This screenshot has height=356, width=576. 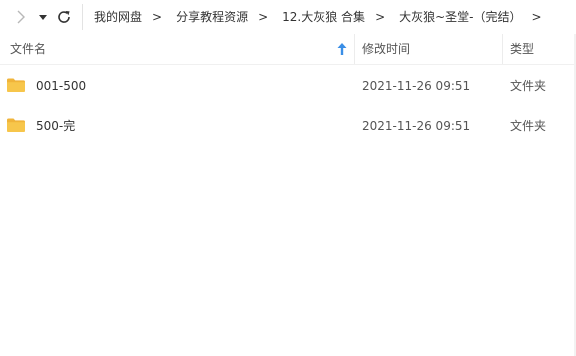 What do you see at coordinates (540, 49) in the screenshot?
I see `column-header-type: 类型` at bounding box center [540, 49].